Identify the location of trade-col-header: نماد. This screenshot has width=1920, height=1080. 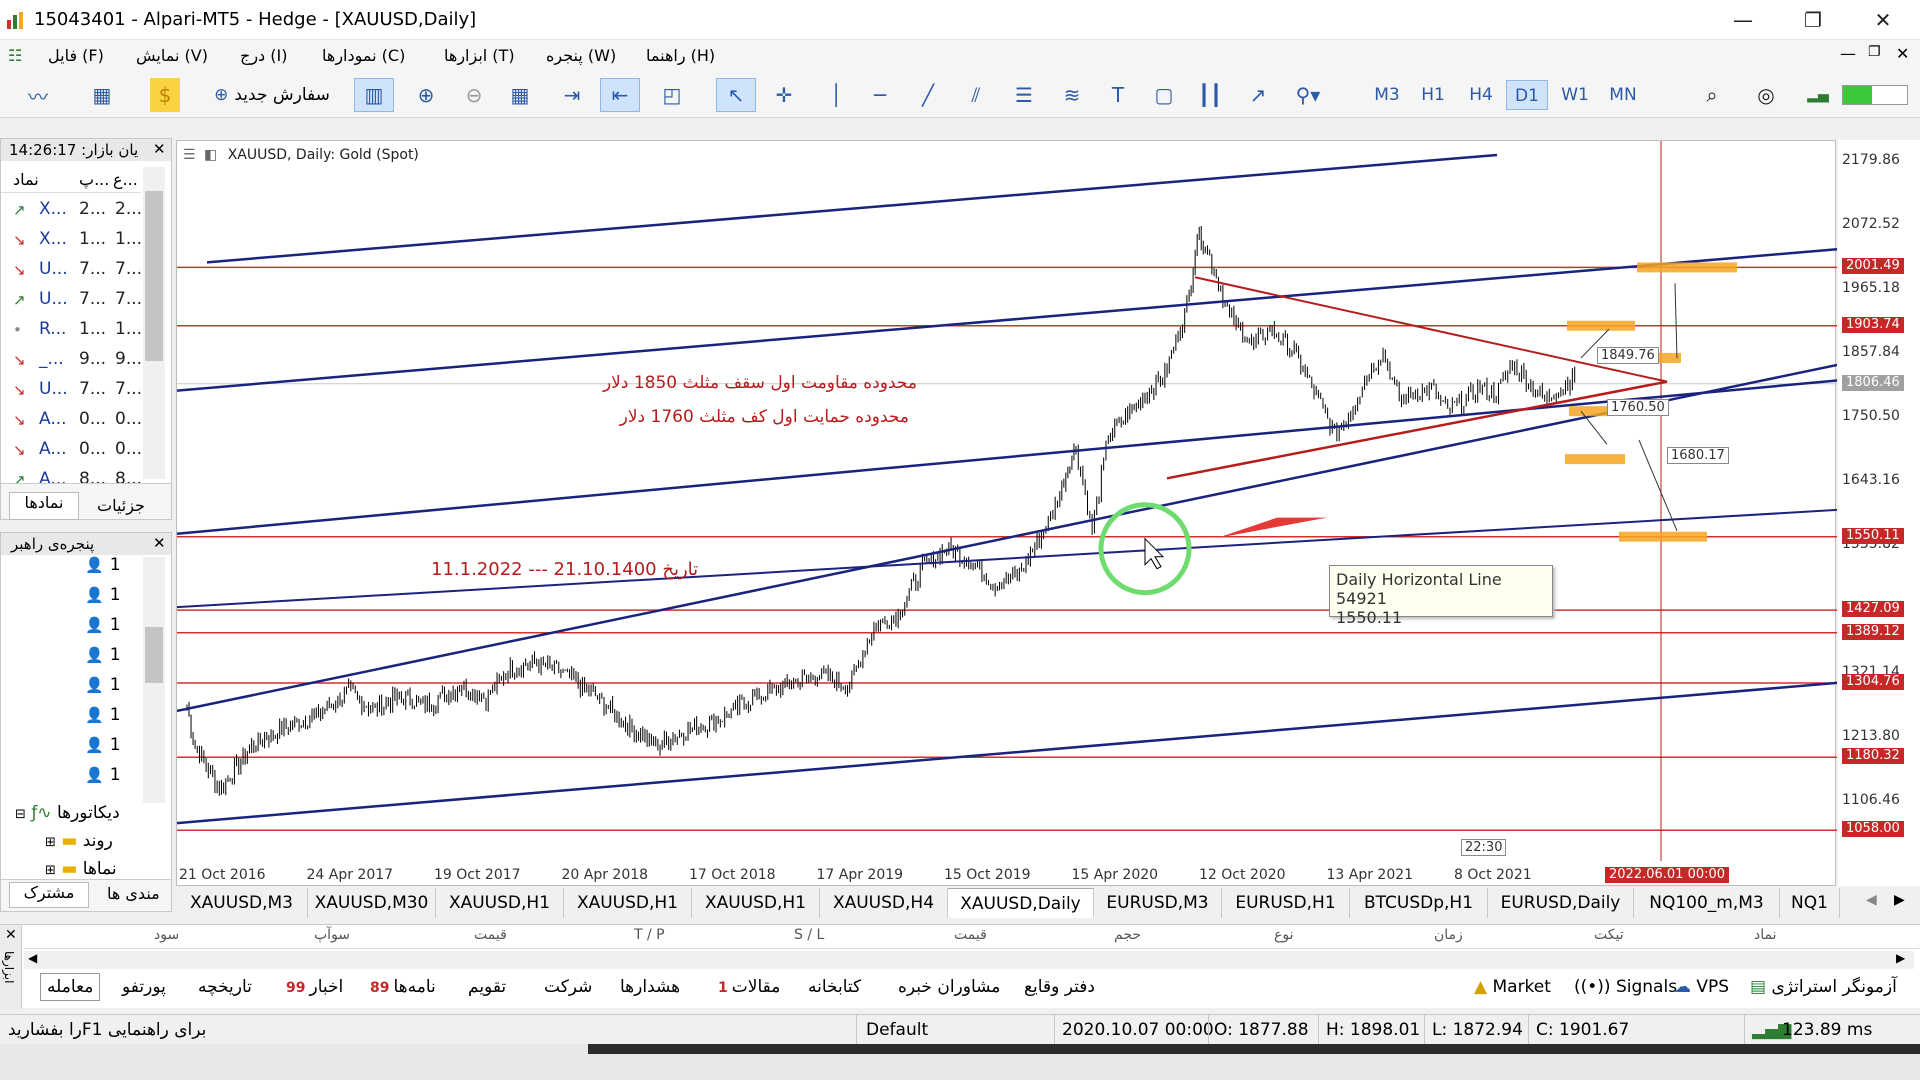
(1765, 935).